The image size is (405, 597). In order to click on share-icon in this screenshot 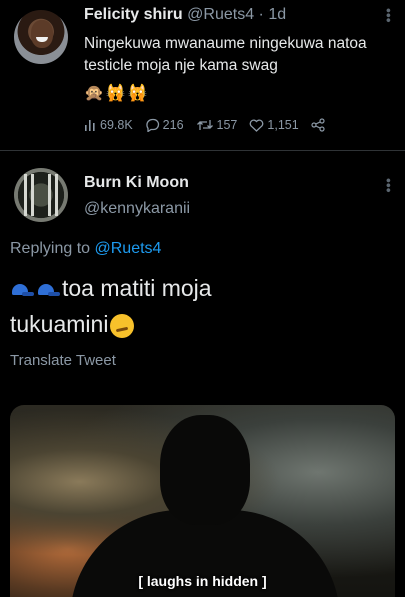, I will do `click(318, 125)`.